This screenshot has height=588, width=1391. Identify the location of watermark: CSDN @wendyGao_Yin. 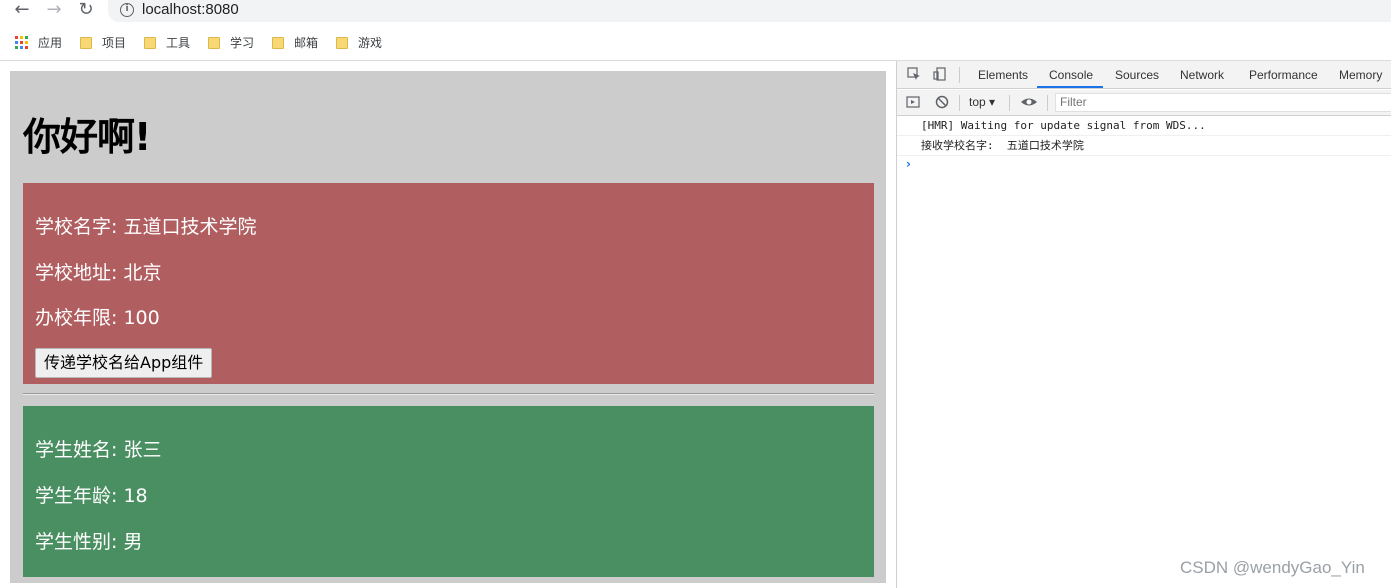
(1272, 567).